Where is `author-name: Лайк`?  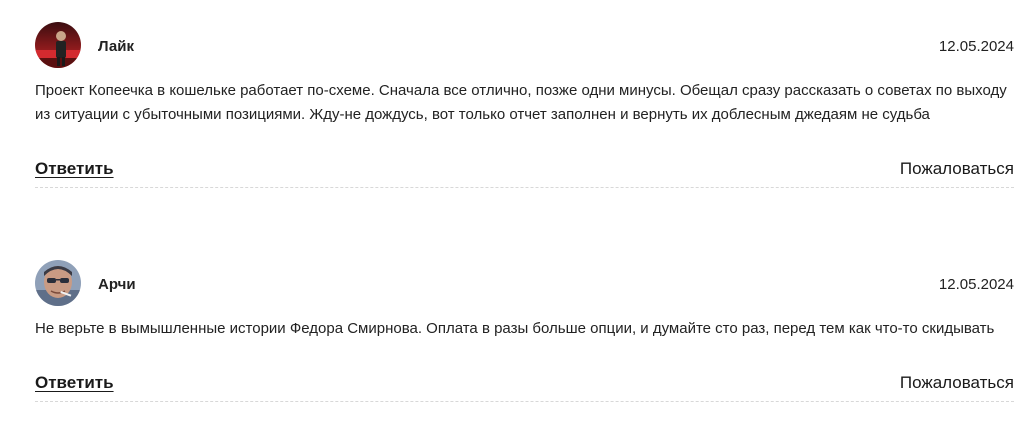
author-name: Лайк is located at coordinates (116, 46).